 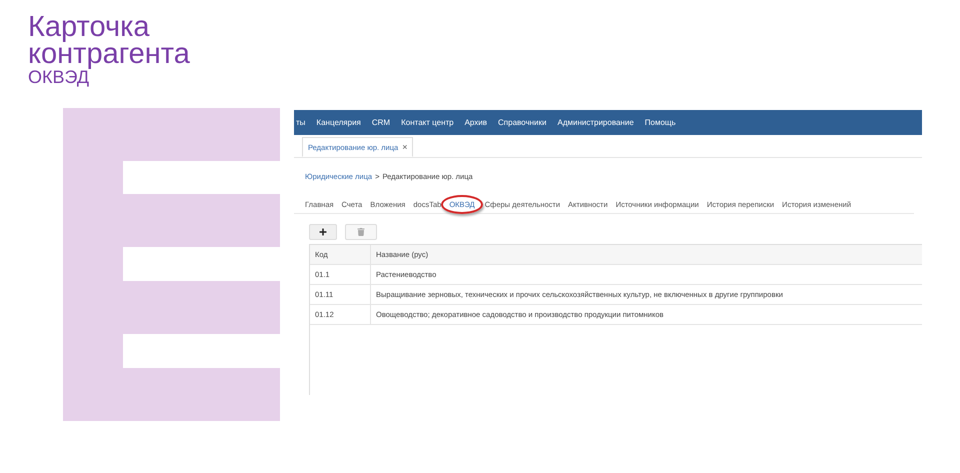 What do you see at coordinates (595, 122) in the screenshot?
I see `menu-item: Администрирование` at bounding box center [595, 122].